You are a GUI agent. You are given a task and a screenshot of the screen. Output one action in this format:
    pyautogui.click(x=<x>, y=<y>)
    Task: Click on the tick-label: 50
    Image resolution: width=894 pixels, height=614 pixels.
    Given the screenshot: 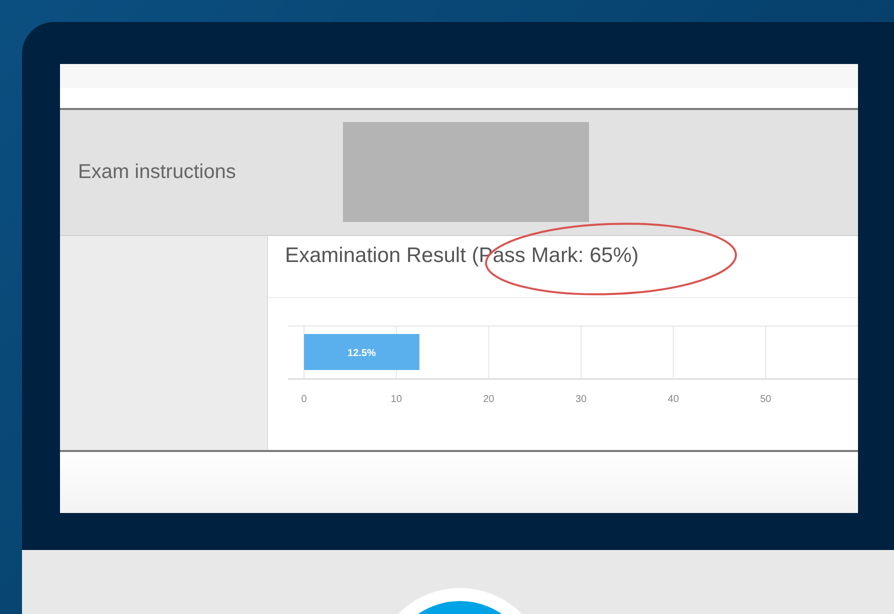 What is the action you would take?
    pyautogui.click(x=766, y=399)
    